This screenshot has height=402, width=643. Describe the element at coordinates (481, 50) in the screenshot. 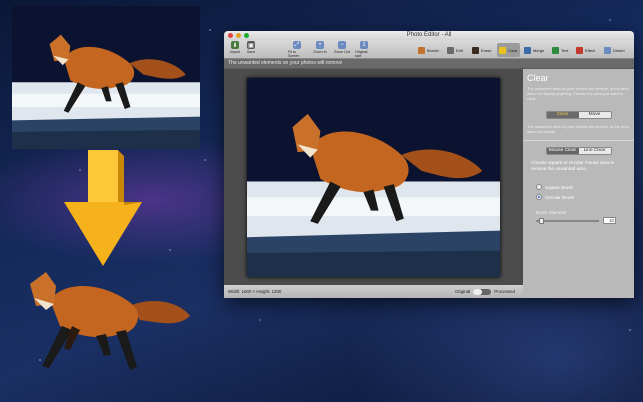

I see `tab-erase: Erase` at that location.